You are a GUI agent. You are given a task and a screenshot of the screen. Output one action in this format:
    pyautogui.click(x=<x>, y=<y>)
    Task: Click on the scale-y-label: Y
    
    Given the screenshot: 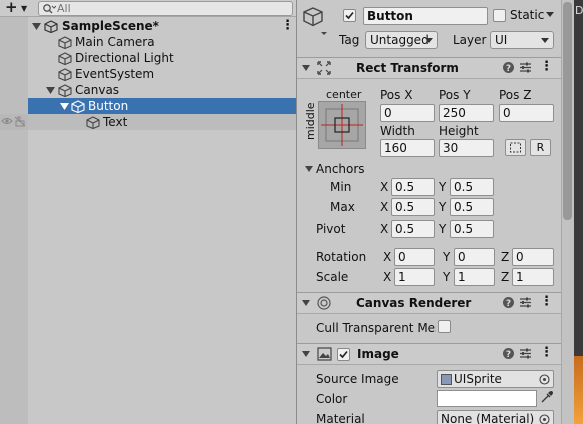 What is the action you would take?
    pyautogui.click(x=447, y=277)
    